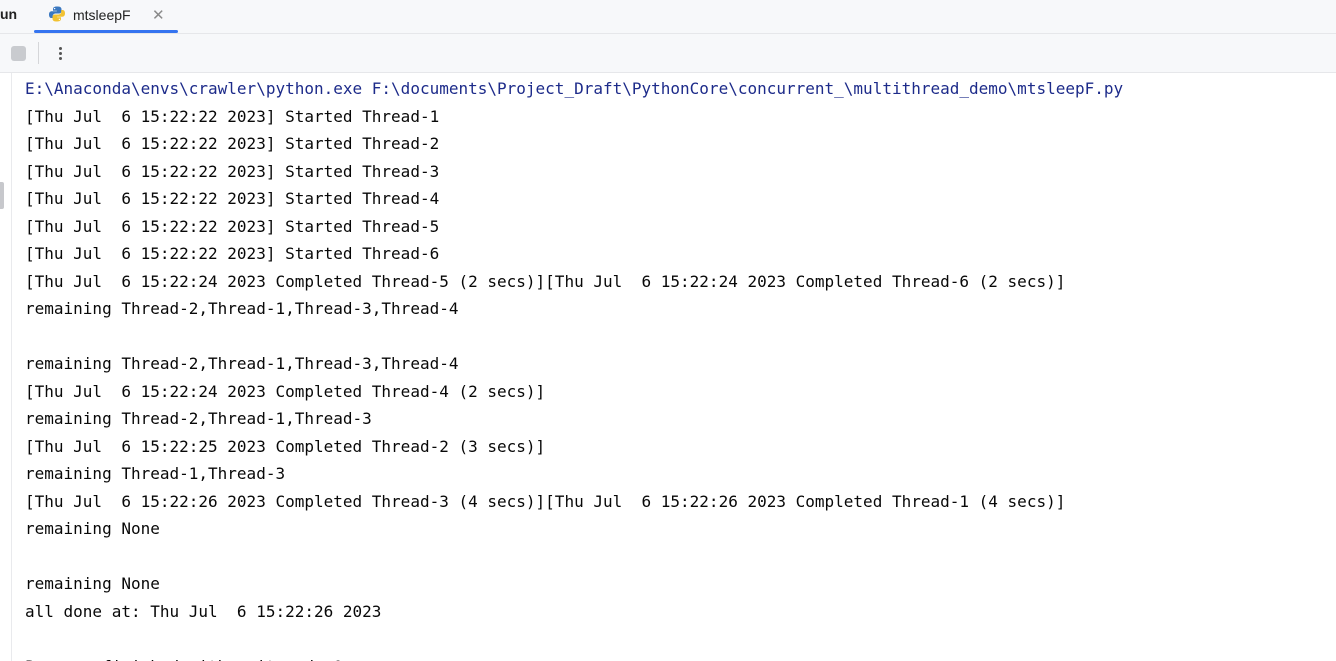  What do you see at coordinates (106, 31) in the screenshot?
I see `active-tab-indicator` at bounding box center [106, 31].